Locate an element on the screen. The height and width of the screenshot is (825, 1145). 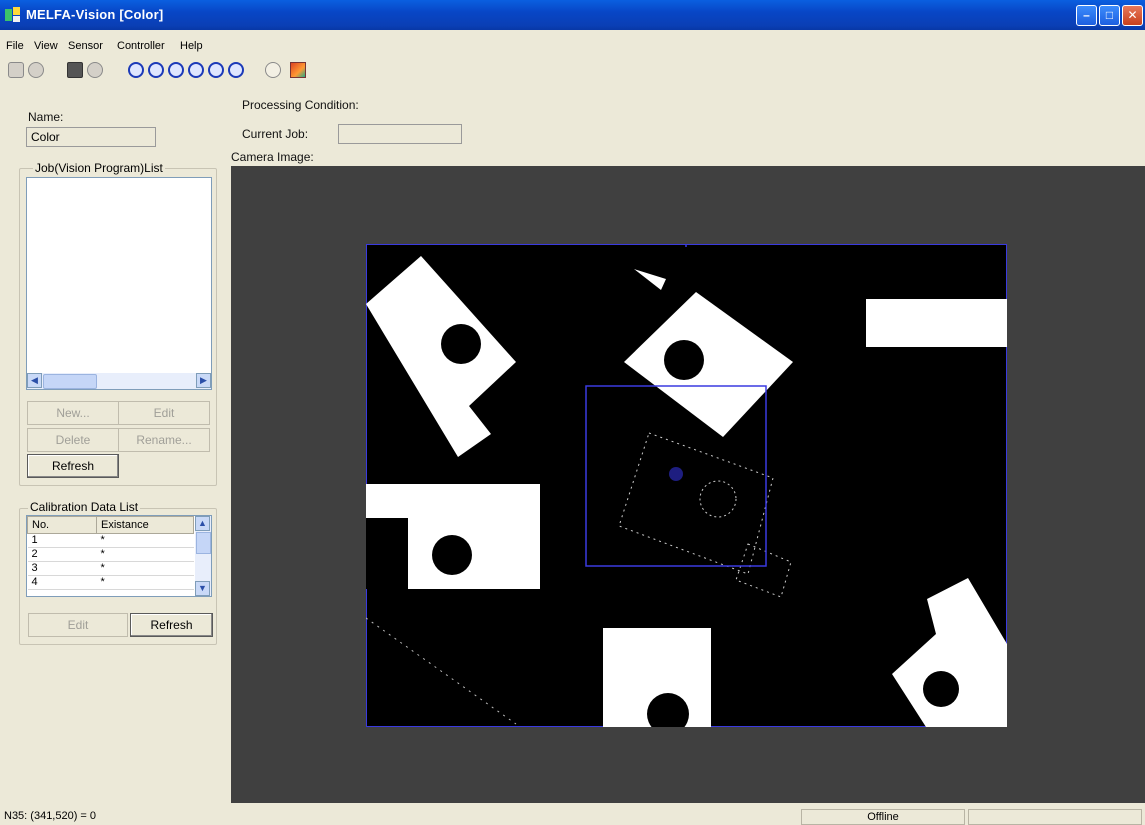
calibration-title: Calibration Data List is located at coordinates (84, 507).